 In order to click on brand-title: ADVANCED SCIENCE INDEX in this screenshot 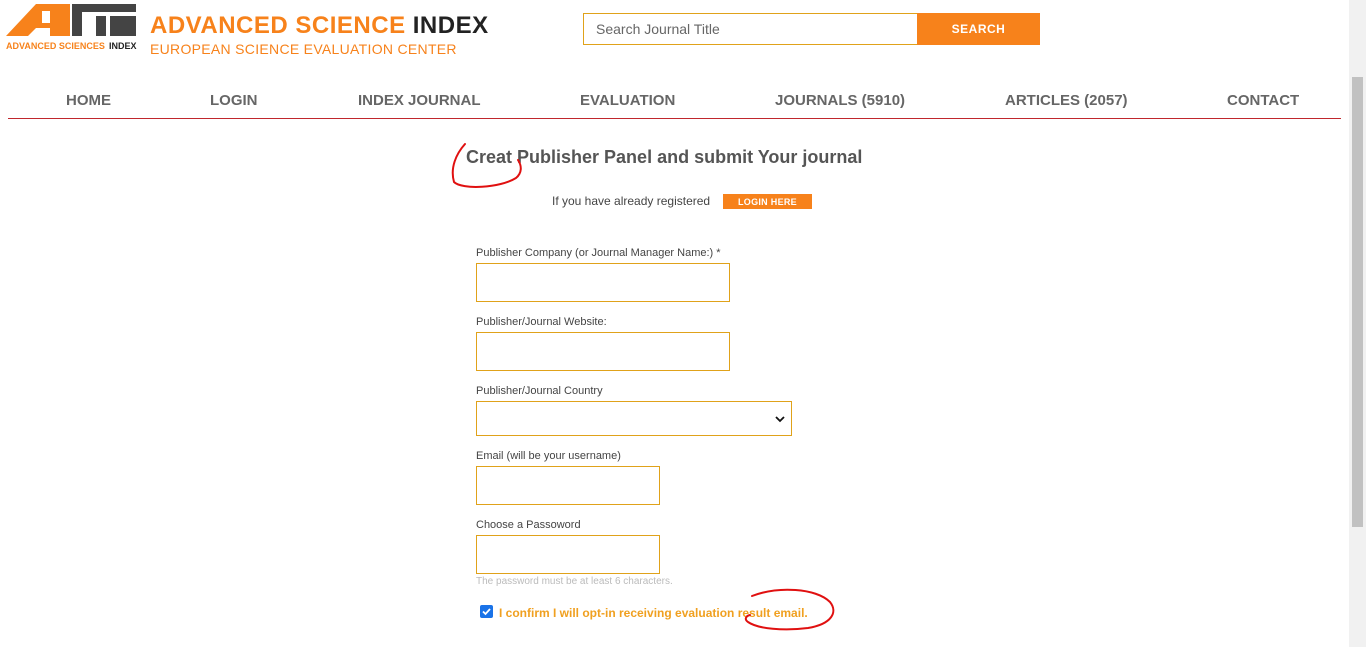, I will do `click(319, 26)`.